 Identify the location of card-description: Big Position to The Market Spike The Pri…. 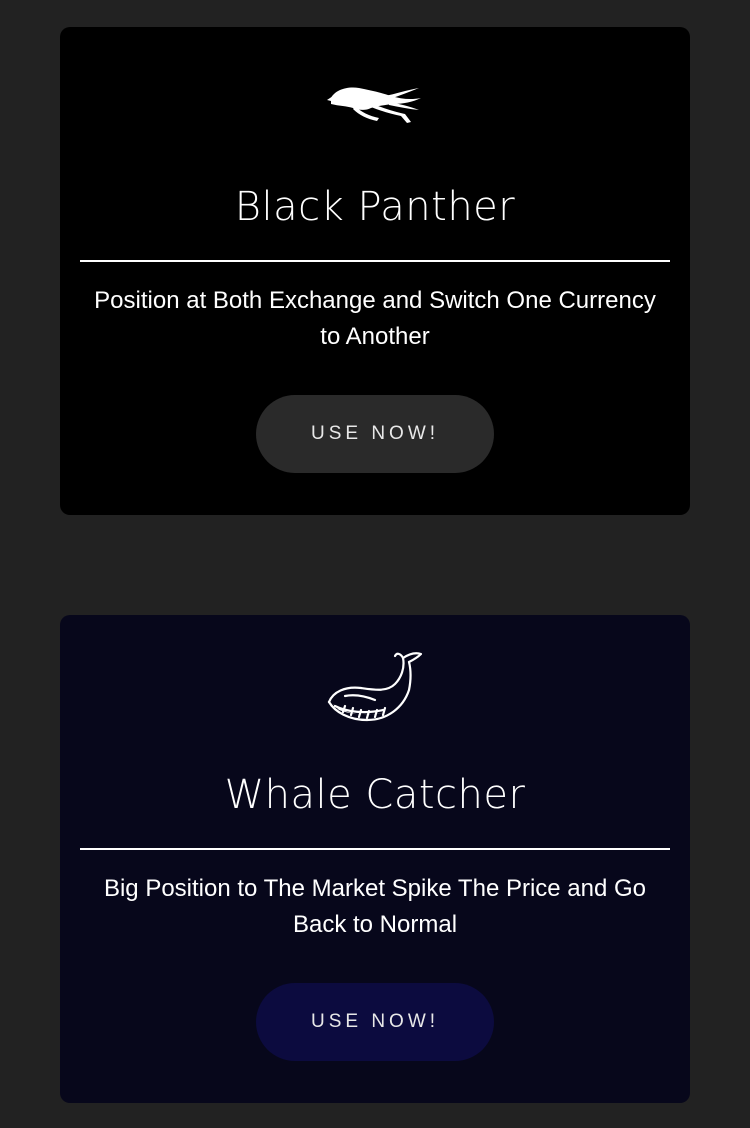
(375, 906).